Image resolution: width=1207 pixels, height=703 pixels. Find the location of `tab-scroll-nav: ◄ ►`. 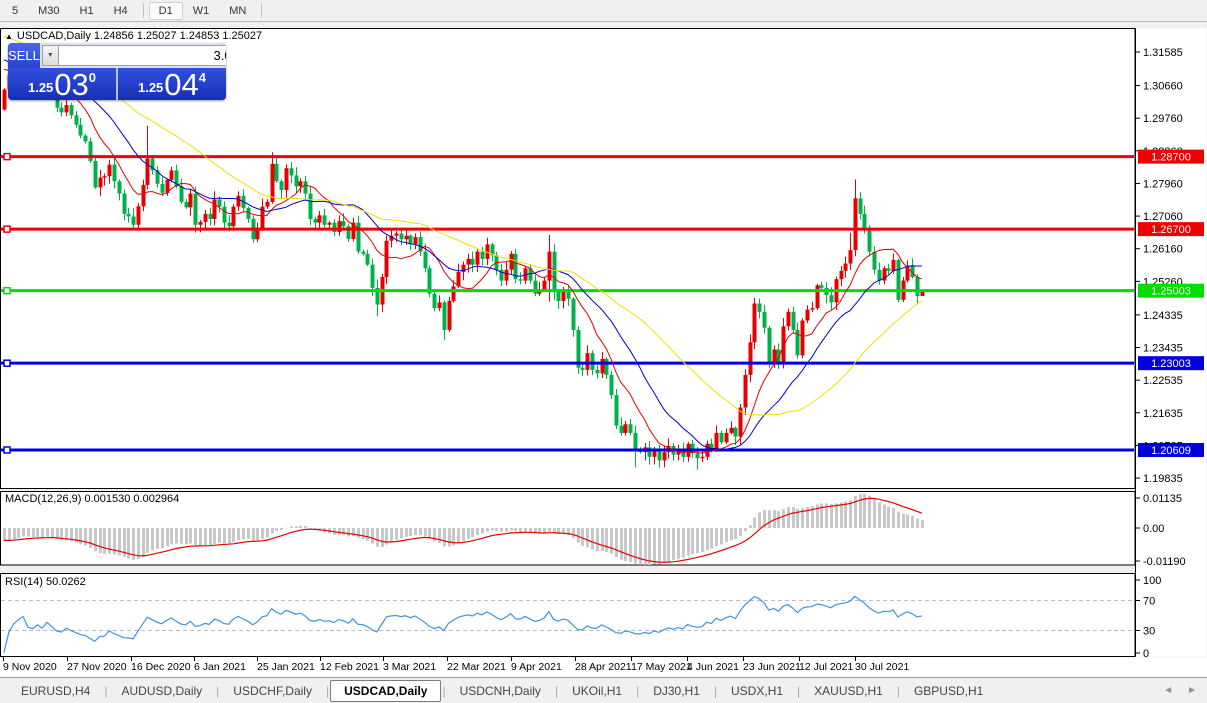

tab-scroll-nav: ◄ ► is located at coordinates (1180, 690).